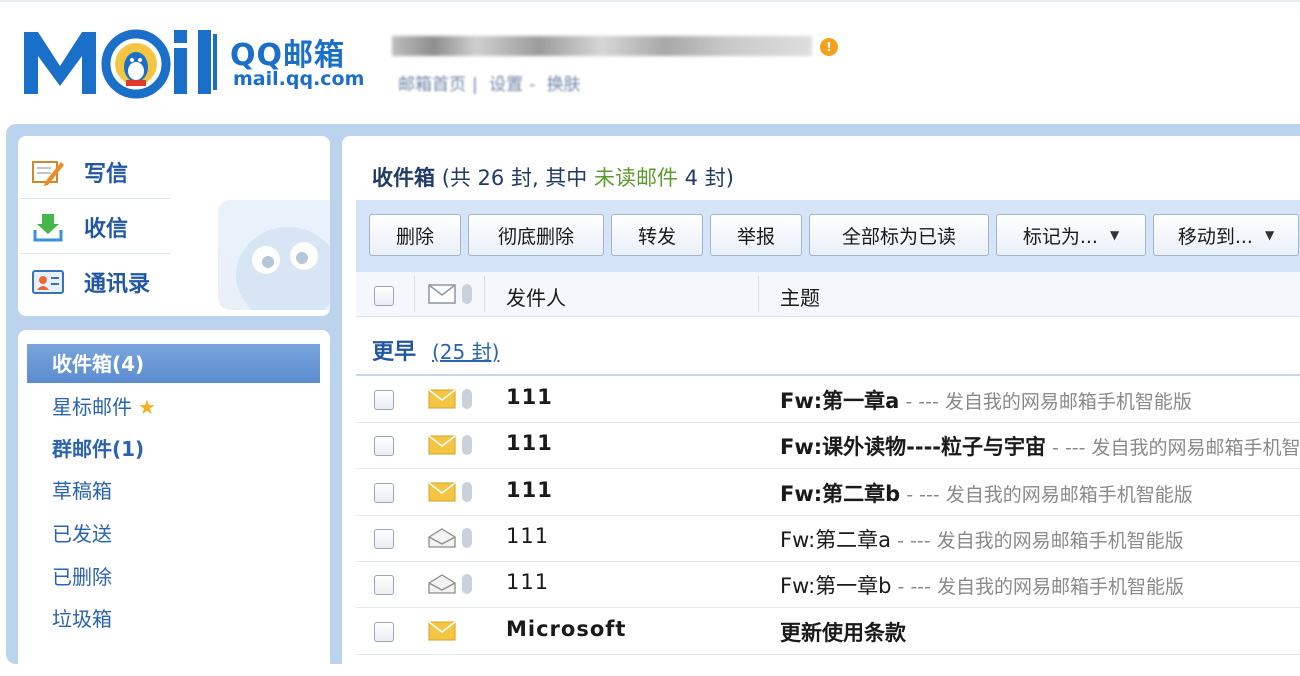 The image size is (1300, 676). I want to click on folder-drafts: 草稿箱, so click(82, 491).